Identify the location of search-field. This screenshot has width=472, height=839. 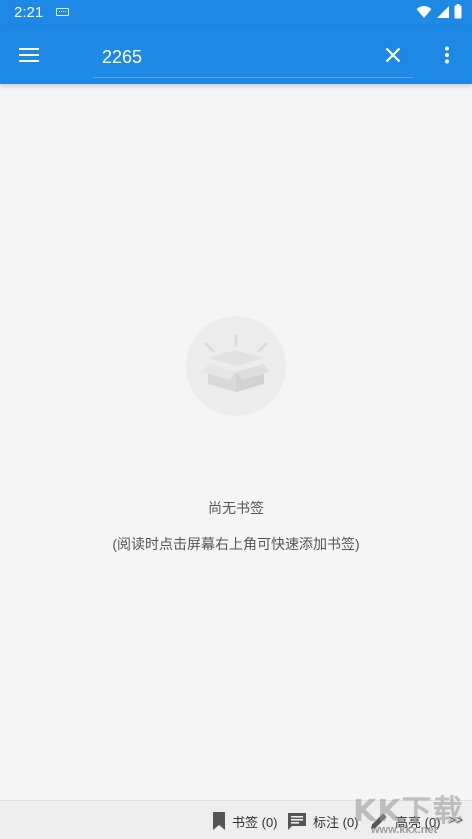
(253, 58).